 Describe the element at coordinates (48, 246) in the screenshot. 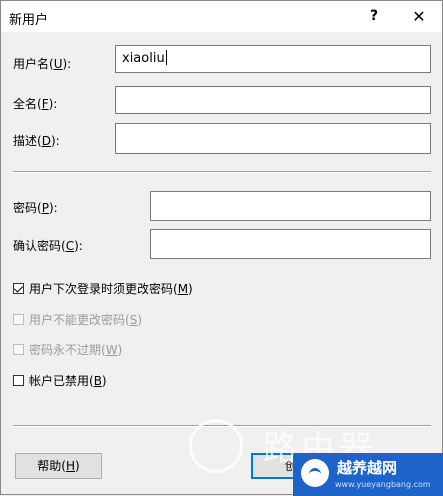

I see `confirm-password-label: 确认密码(C):` at that location.